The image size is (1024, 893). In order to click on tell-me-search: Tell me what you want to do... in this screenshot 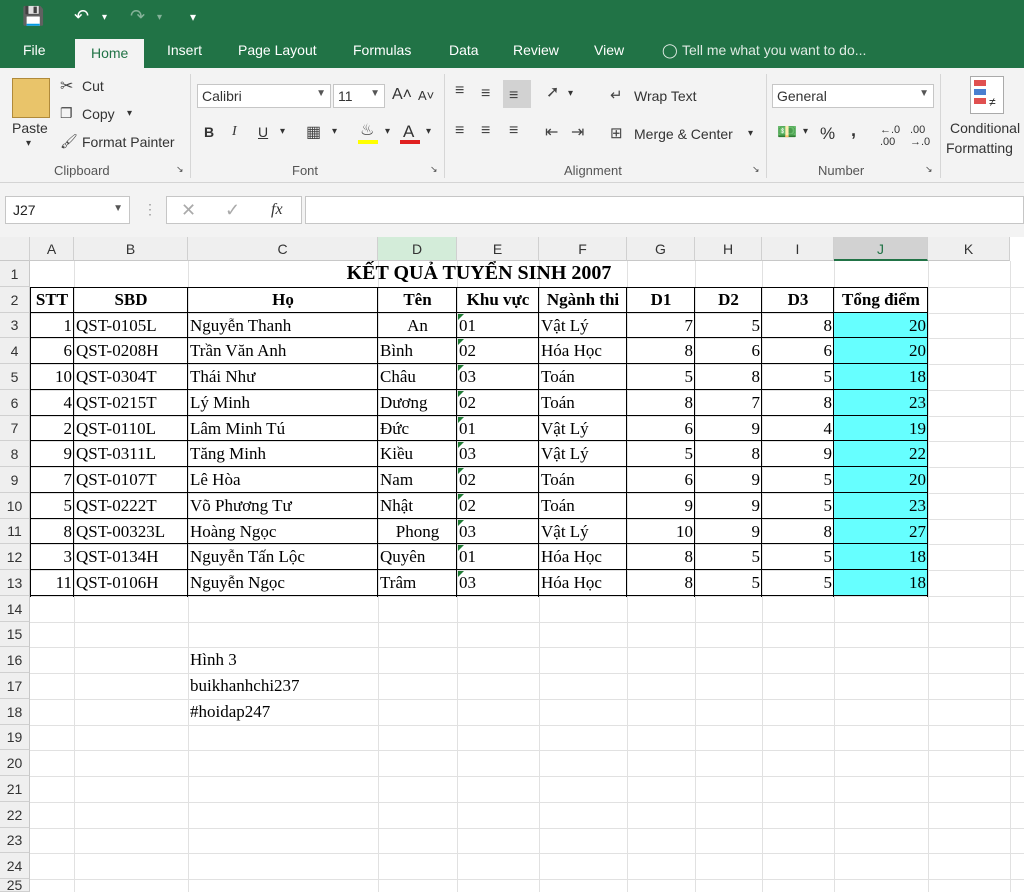, I will do `click(774, 50)`.